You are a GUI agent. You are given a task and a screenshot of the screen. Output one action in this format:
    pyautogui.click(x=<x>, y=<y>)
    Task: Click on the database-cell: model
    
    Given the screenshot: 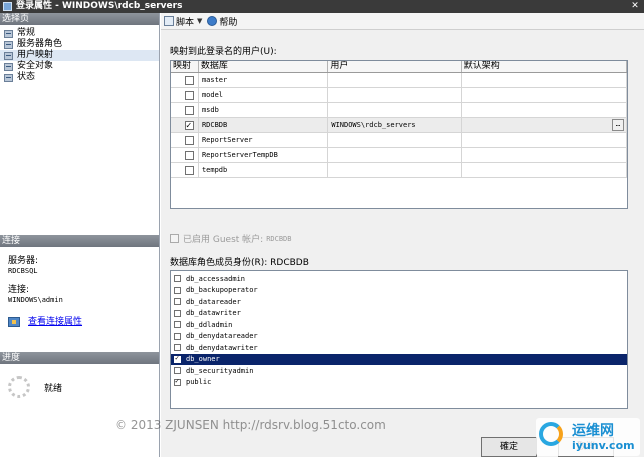 What is the action you would take?
    pyautogui.click(x=264, y=95)
    